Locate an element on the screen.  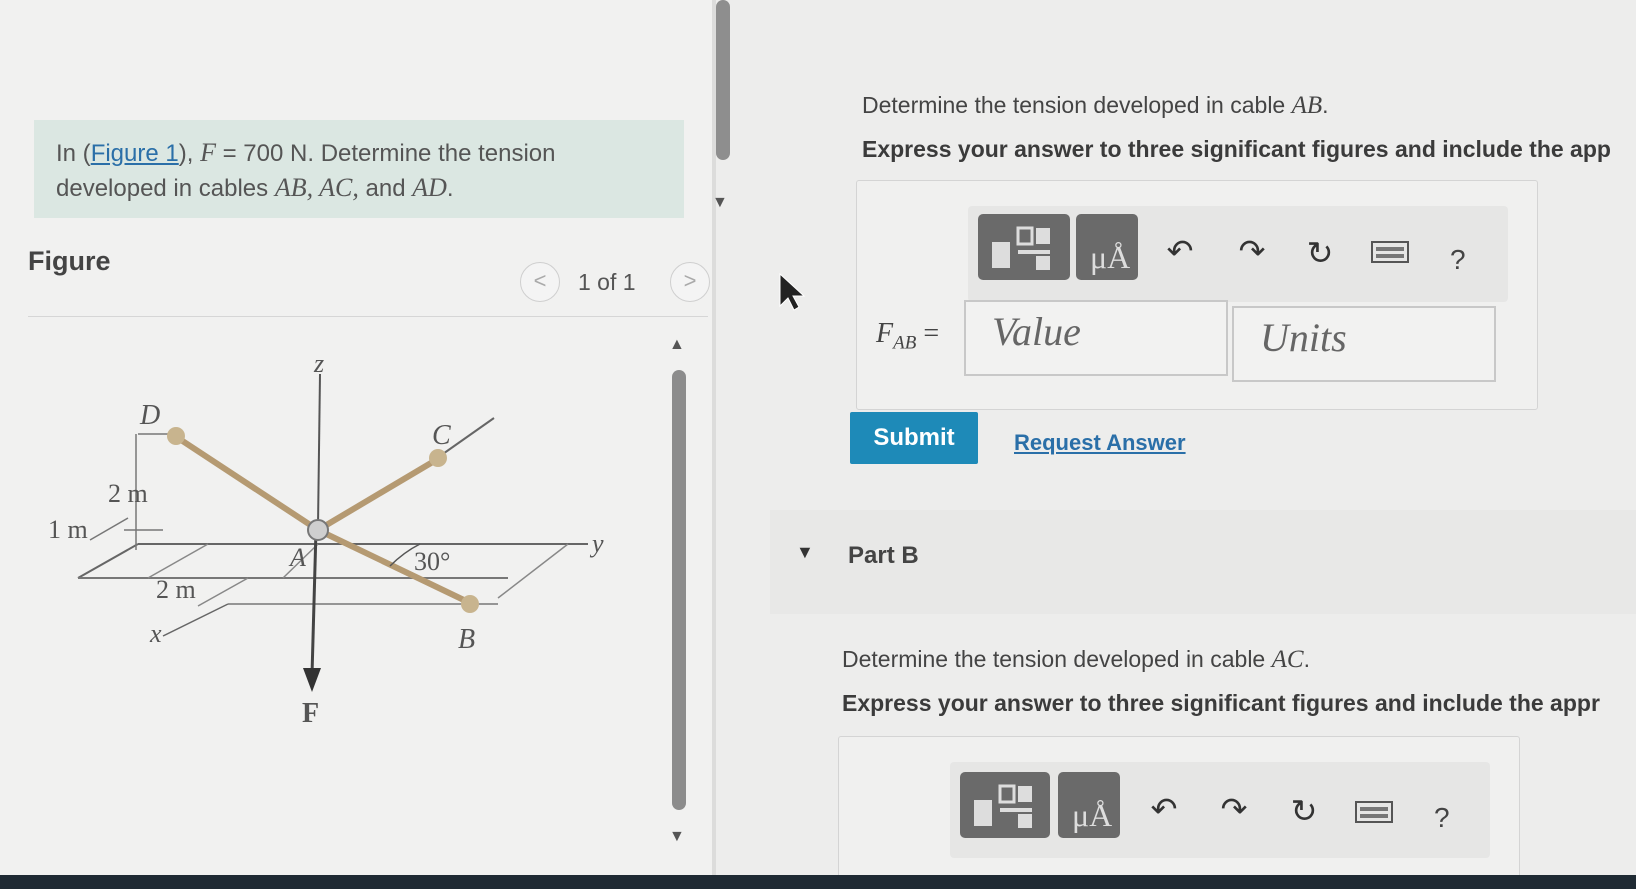
figure-title: Figure is located at coordinates (69, 261).